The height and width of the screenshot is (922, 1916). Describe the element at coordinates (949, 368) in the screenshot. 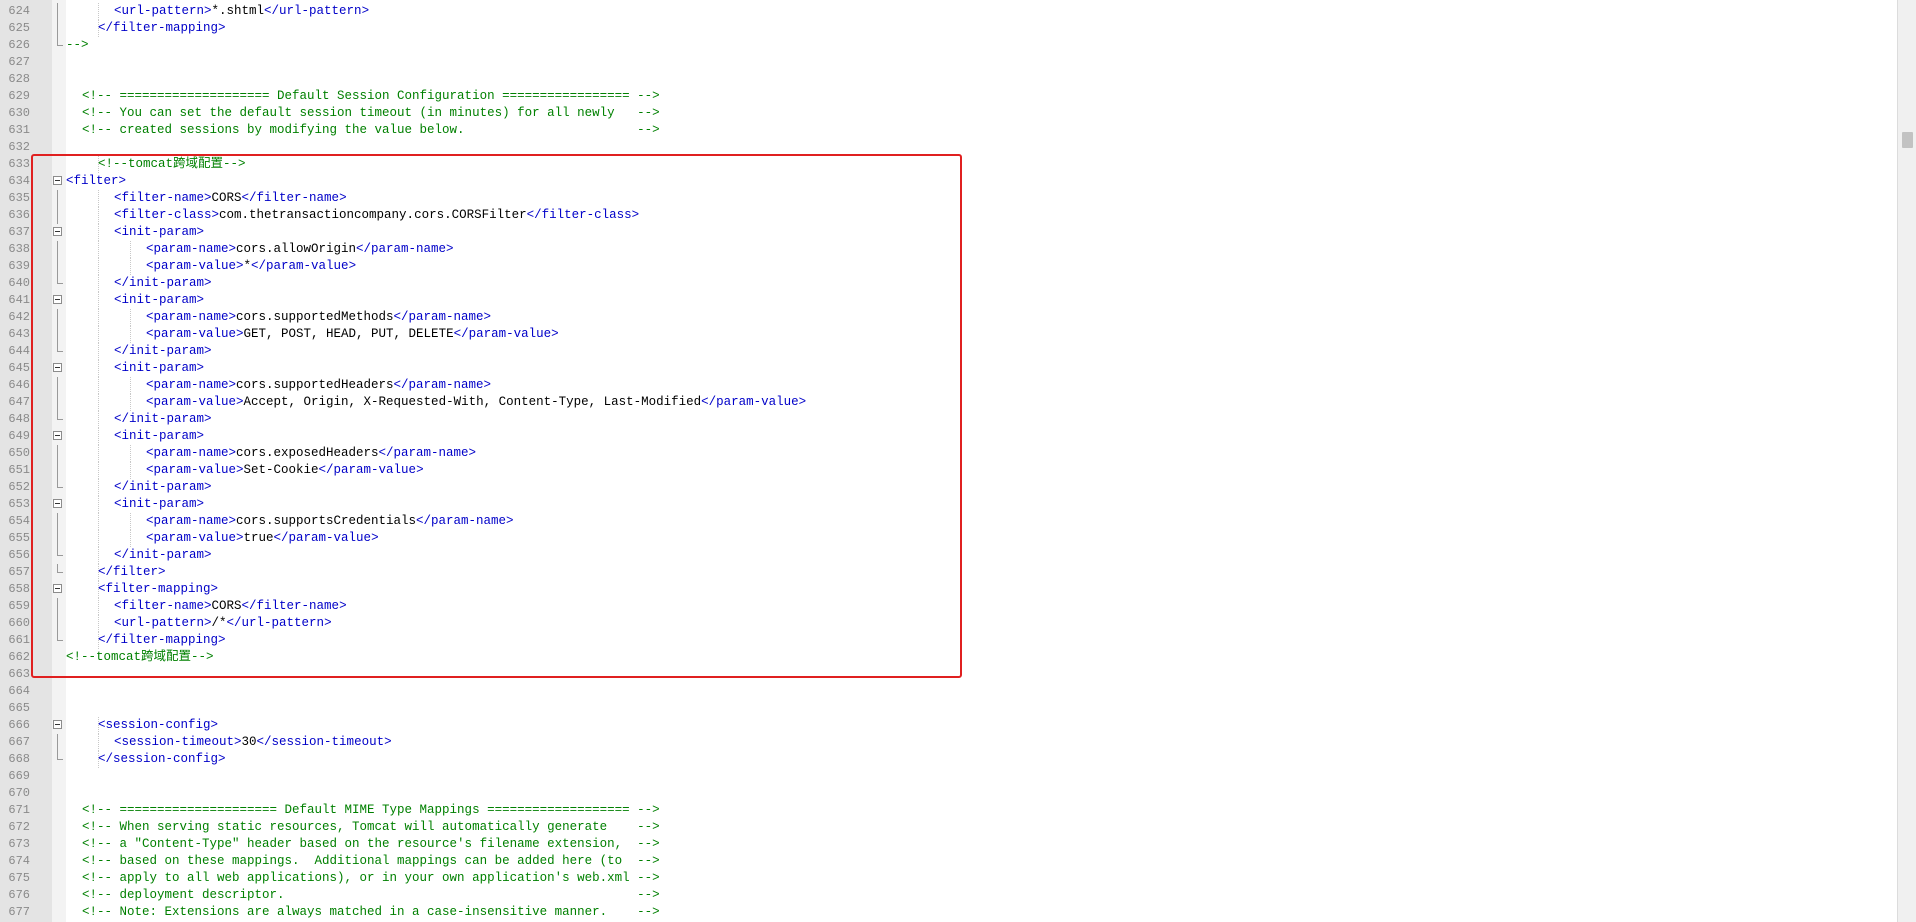

I see `code-line: 645 <init-param>` at that location.